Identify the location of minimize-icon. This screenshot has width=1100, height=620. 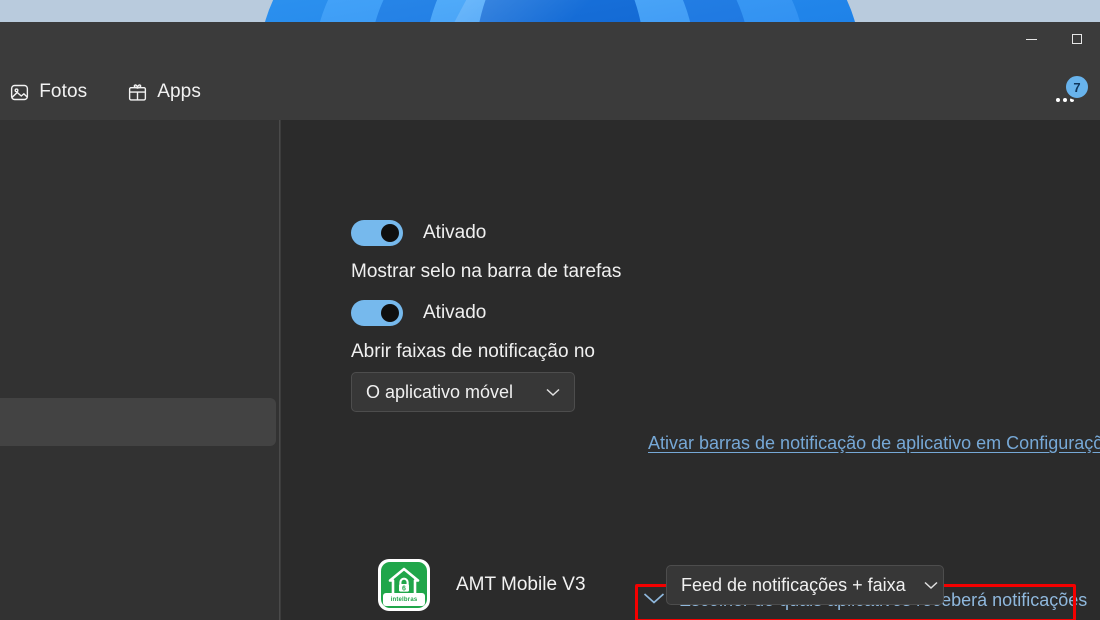
(1031, 39).